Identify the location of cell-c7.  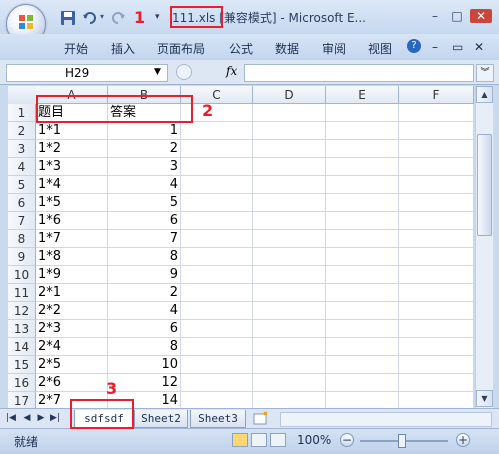
(217, 221).